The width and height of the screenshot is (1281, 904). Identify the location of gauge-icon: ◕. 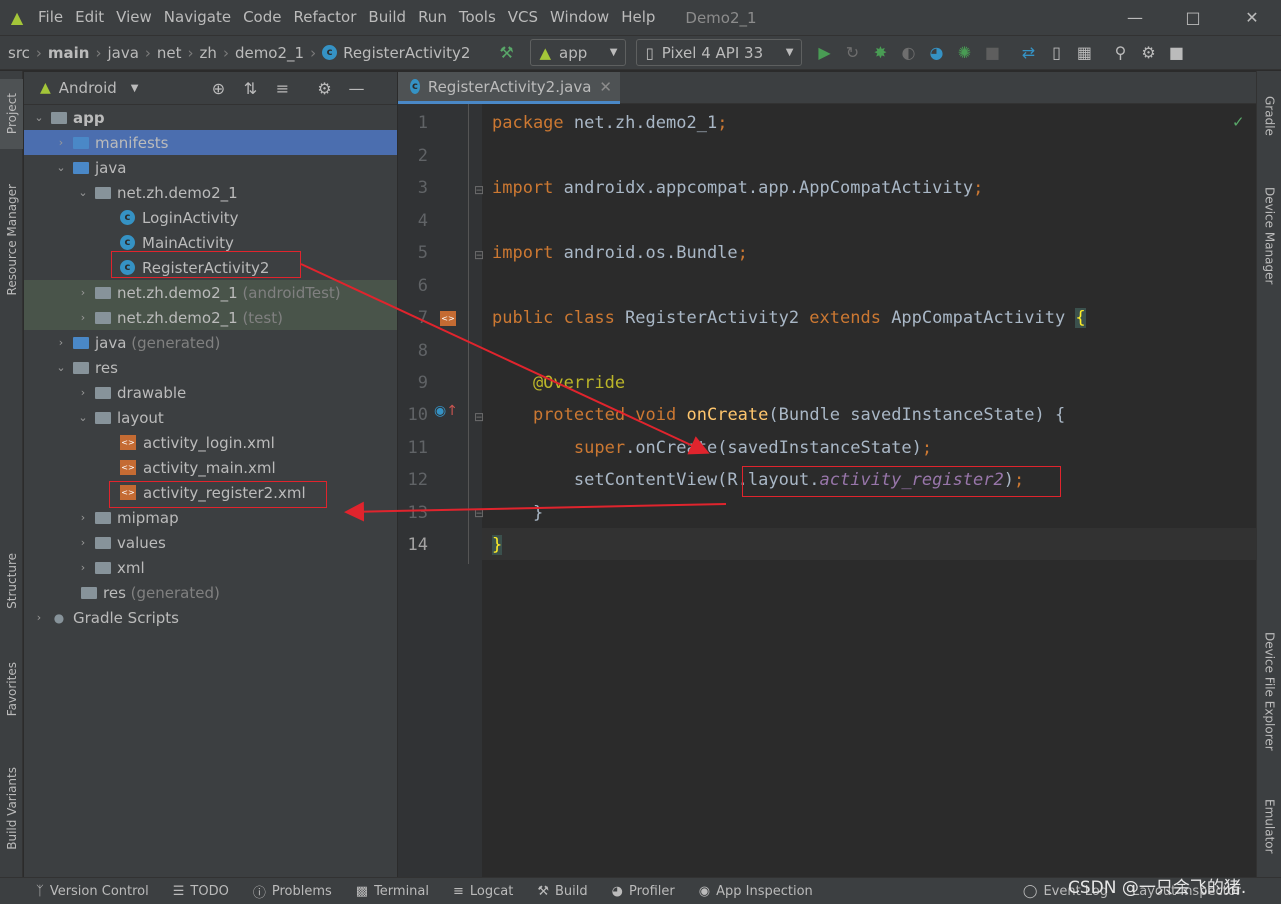
(617, 891).